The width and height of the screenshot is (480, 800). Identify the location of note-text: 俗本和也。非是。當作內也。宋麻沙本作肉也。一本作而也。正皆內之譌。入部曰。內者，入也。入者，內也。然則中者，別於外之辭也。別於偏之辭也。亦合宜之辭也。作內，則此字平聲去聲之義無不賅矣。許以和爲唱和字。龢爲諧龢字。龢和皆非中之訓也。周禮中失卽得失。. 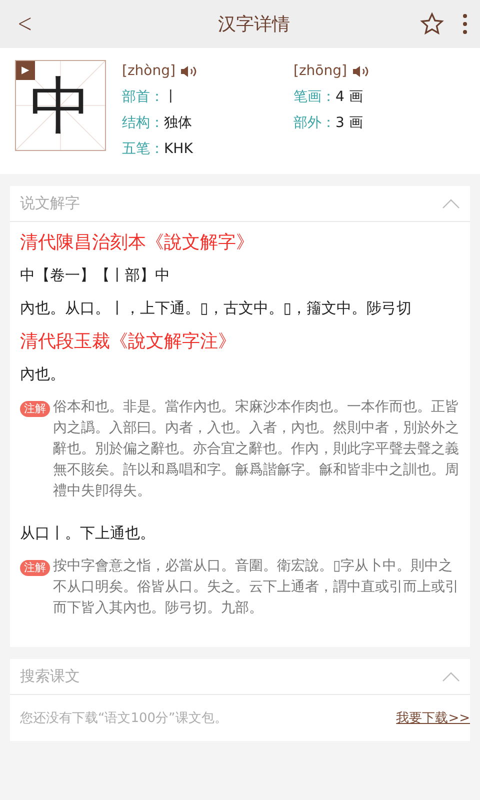
(256, 449).